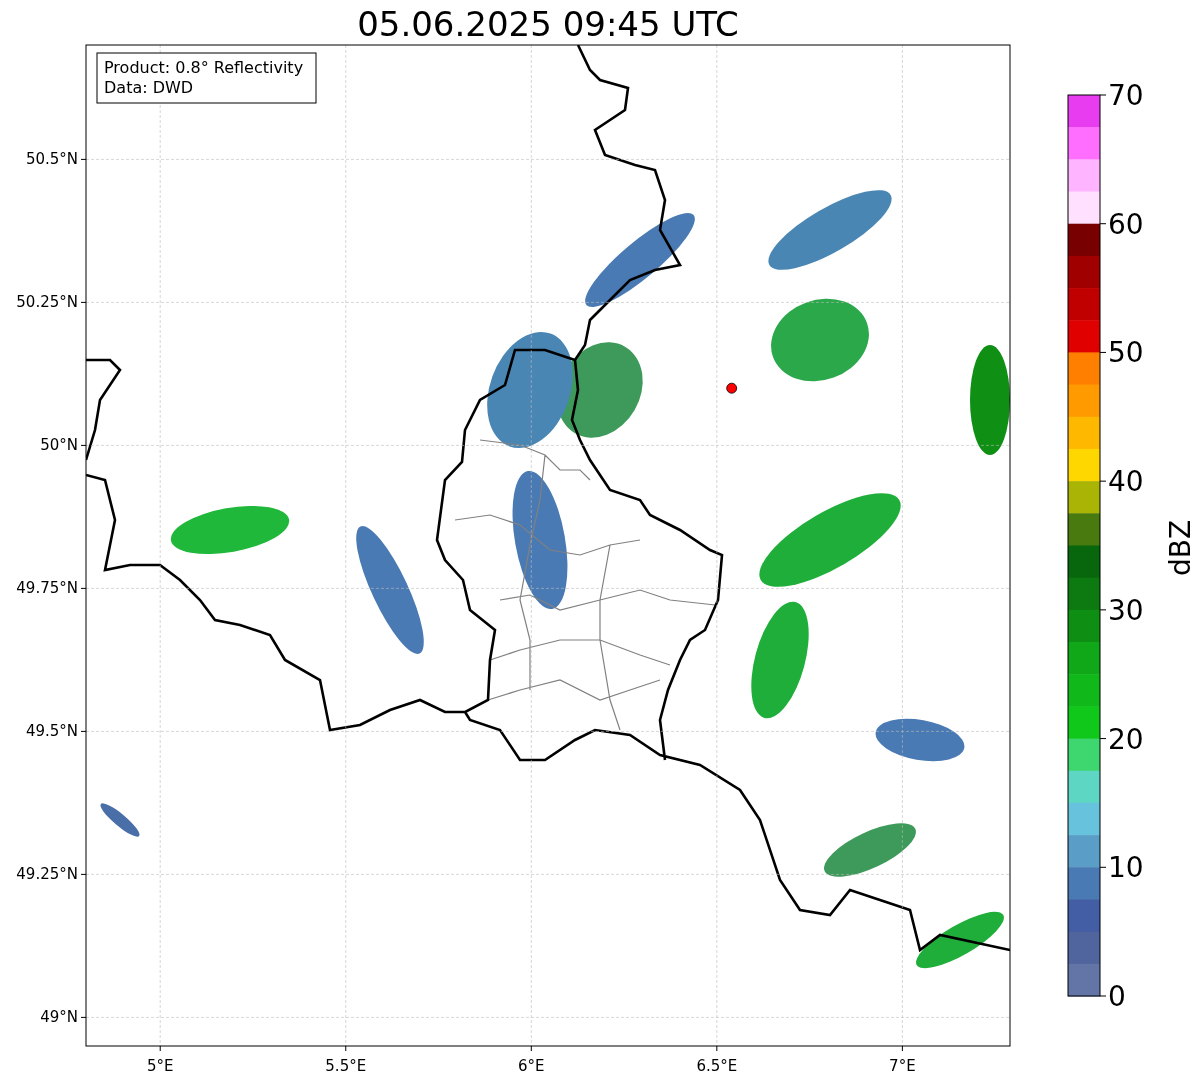  I want to click on axis-tick-label: 50.25°N, so click(47, 302).